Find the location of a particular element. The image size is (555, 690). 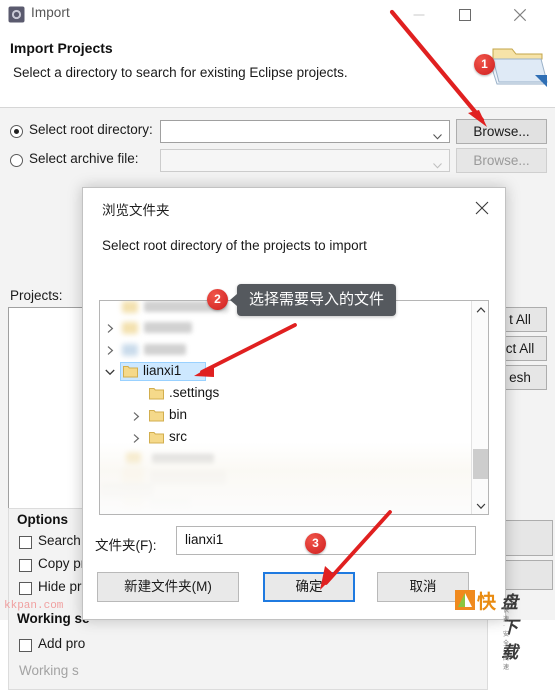

tree-item-settings: .settings is located at coordinates (285, 394).